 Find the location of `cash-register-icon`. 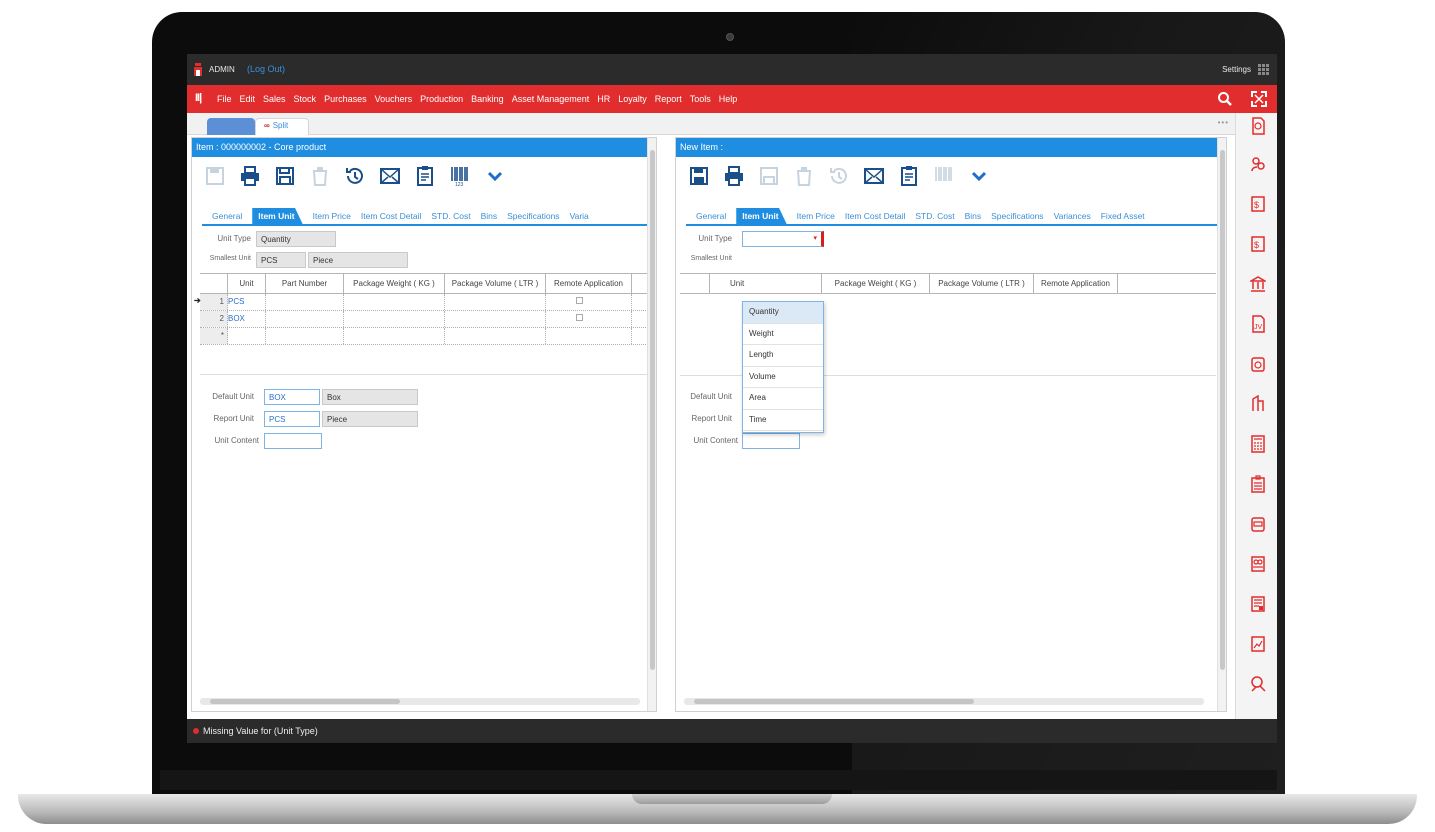

cash-register-icon is located at coordinates (1258, 524).